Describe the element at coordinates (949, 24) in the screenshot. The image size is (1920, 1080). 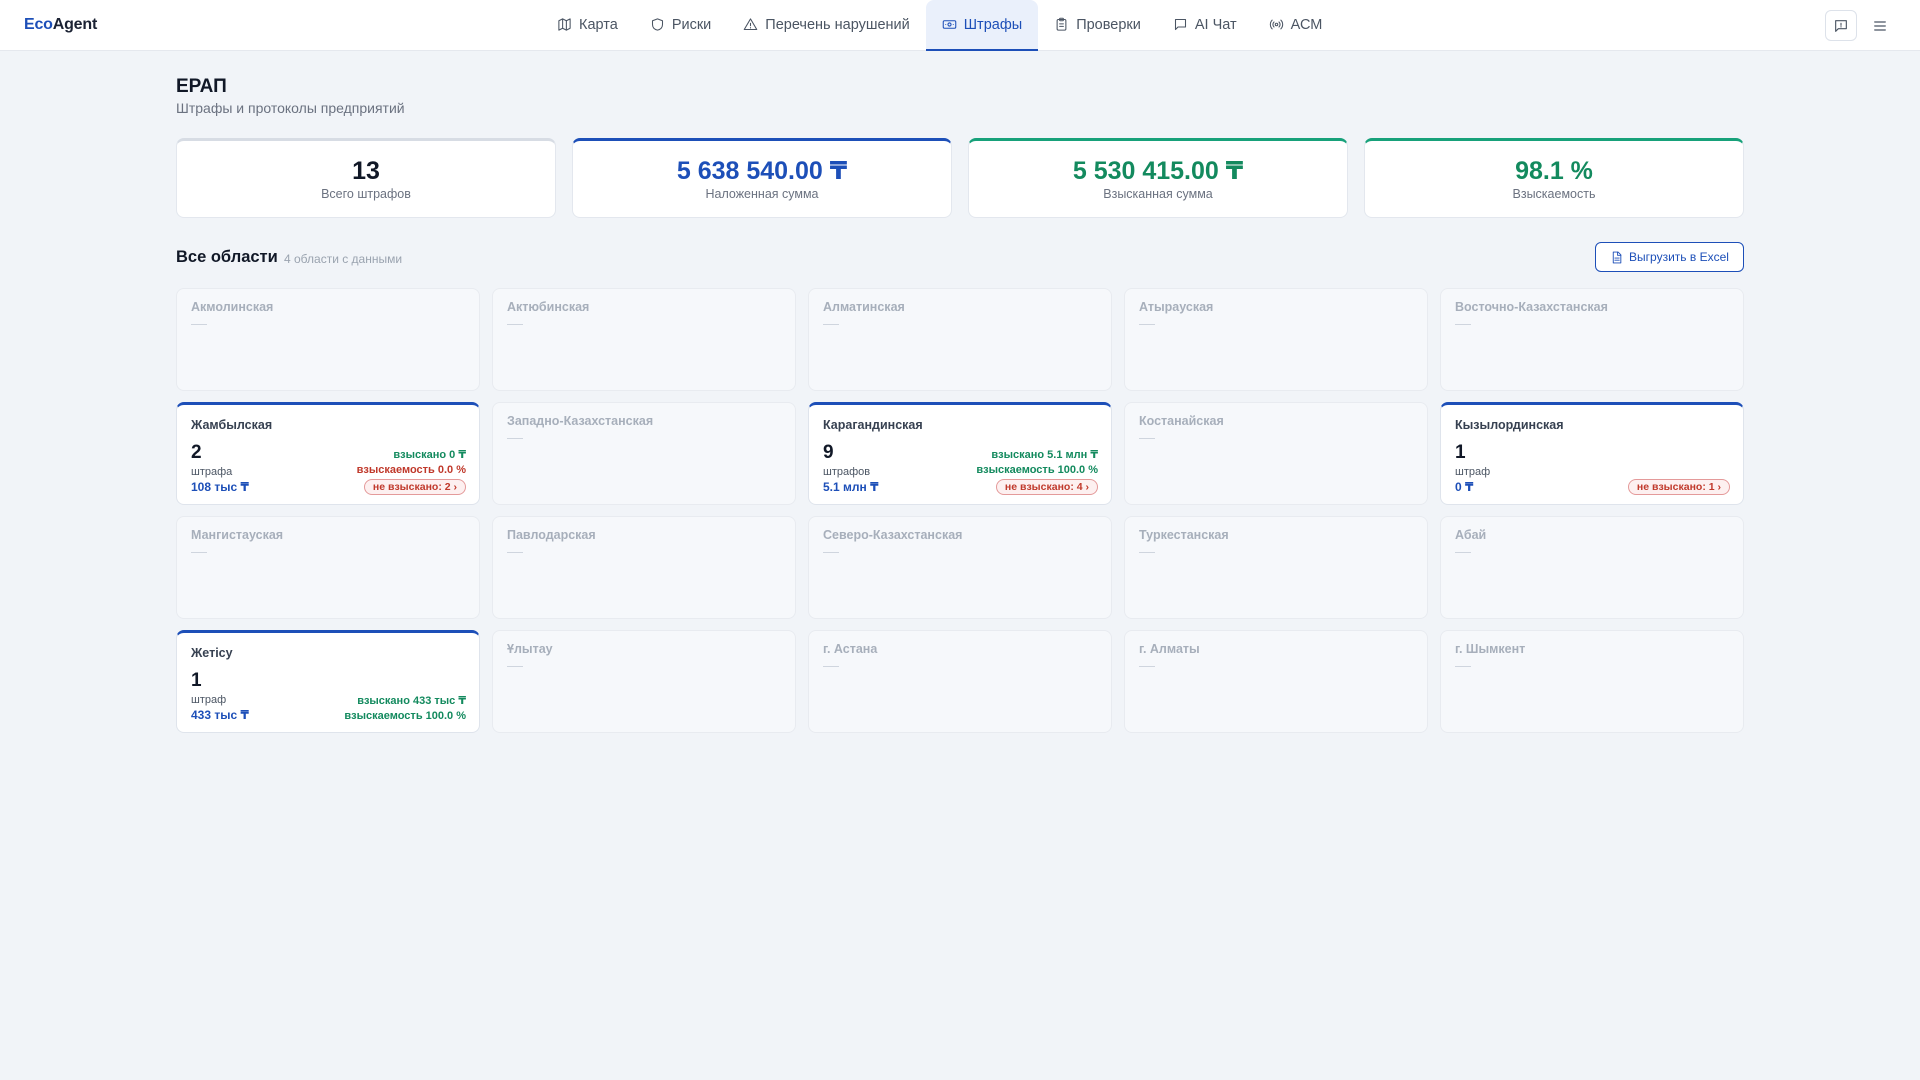
I see `banknote-icon` at that location.